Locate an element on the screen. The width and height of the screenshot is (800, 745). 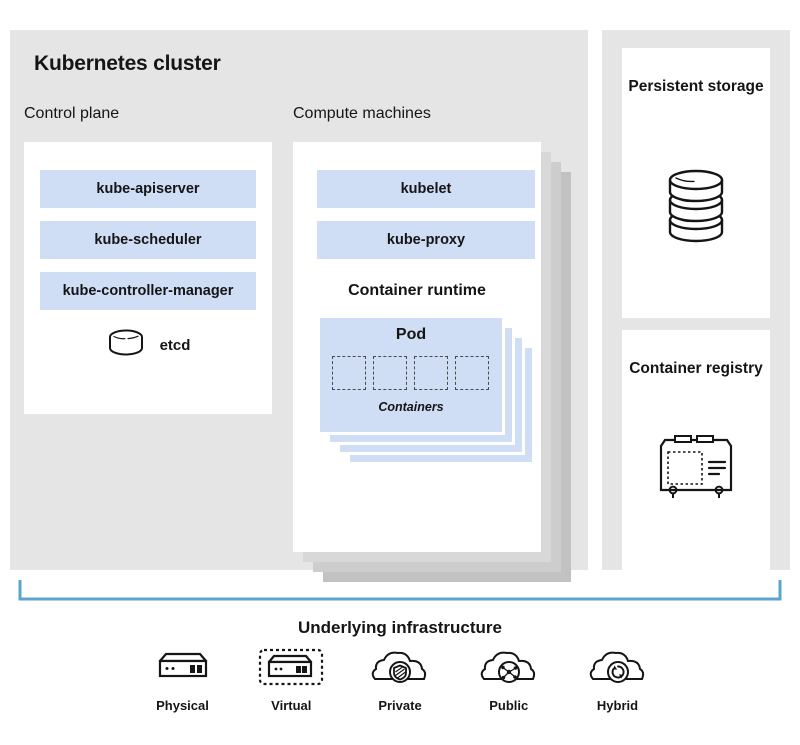
infrastructure-item-public: Public is located at coordinates (508, 679).